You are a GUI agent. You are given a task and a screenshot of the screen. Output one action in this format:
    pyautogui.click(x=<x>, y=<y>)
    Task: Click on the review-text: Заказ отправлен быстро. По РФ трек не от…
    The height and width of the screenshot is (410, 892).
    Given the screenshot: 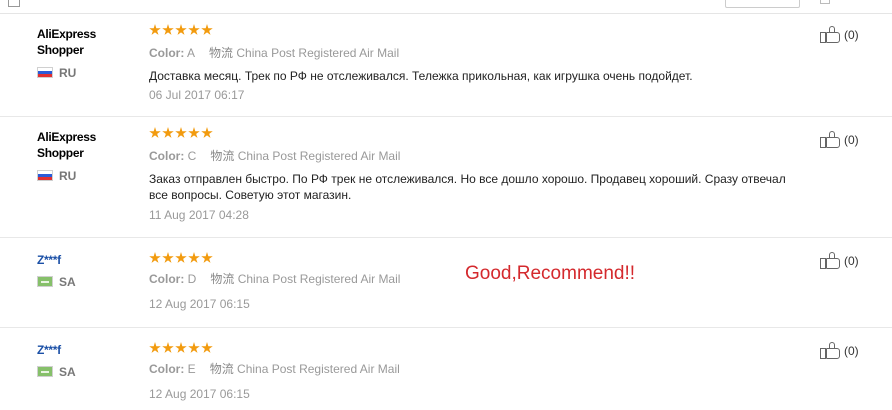 What is the action you would take?
    pyautogui.click(x=467, y=187)
    